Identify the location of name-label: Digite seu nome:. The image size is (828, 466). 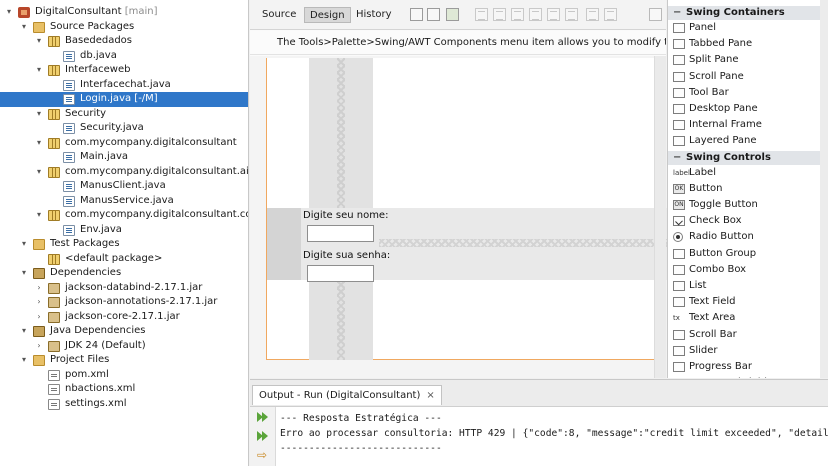
(345, 215).